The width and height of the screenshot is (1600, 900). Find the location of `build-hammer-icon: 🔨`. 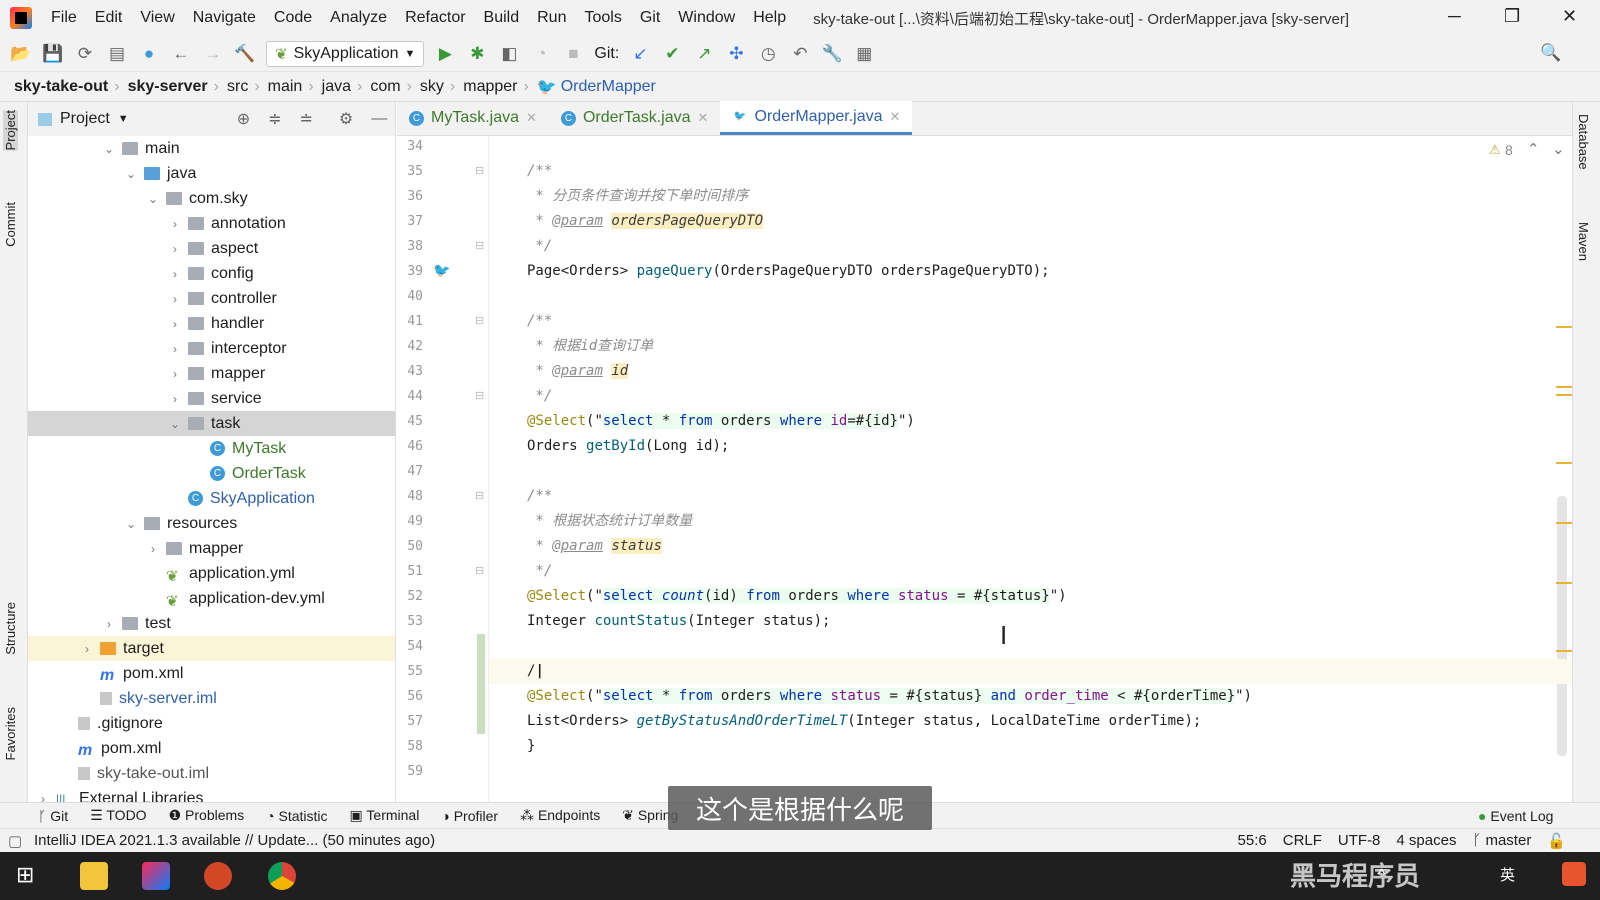

build-hammer-icon: 🔨 is located at coordinates (245, 54).